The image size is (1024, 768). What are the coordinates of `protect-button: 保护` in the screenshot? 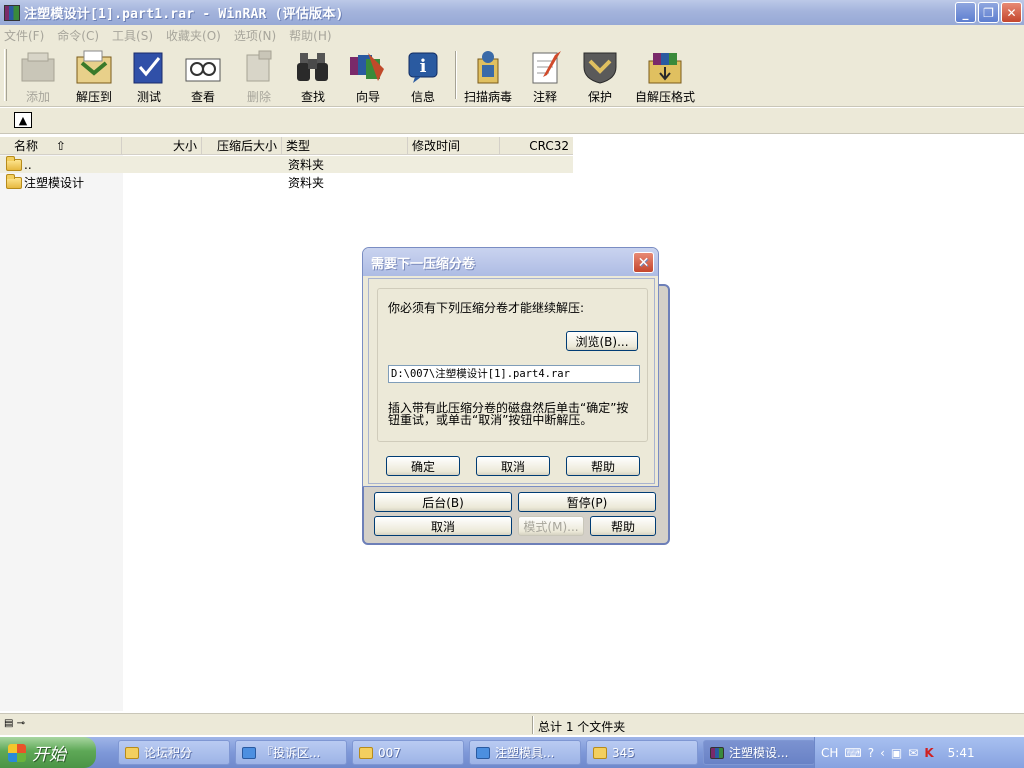 It's located at (600, 77).